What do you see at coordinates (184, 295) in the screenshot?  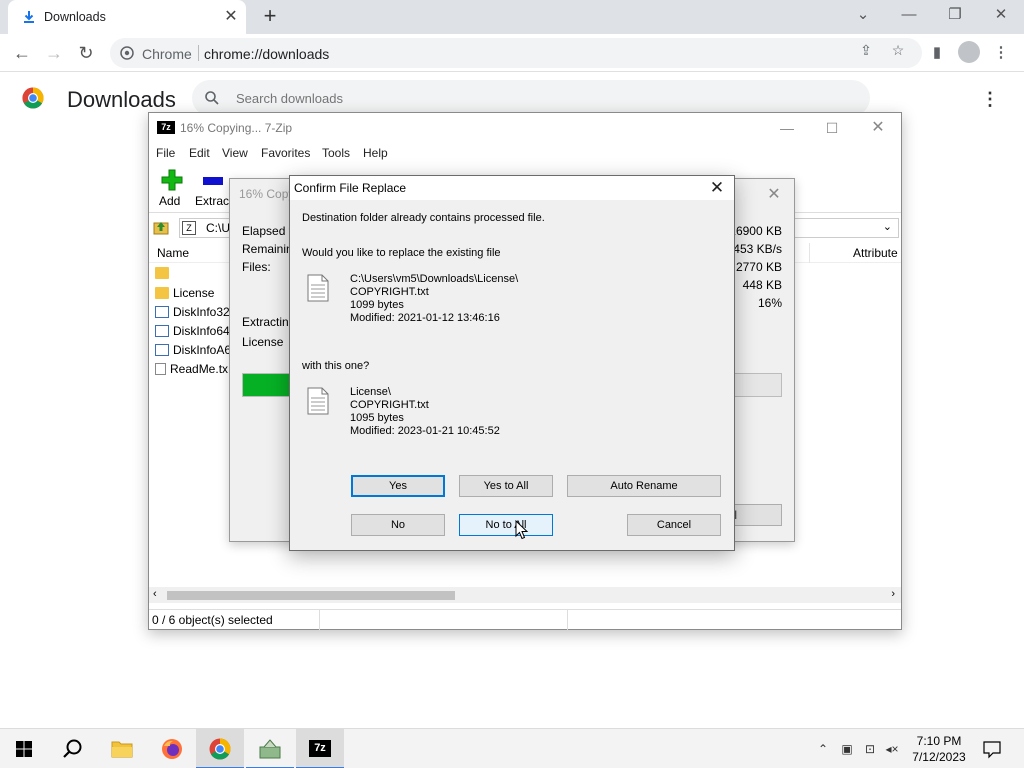 I see `list-item: License` at bounding box center [184, 295].